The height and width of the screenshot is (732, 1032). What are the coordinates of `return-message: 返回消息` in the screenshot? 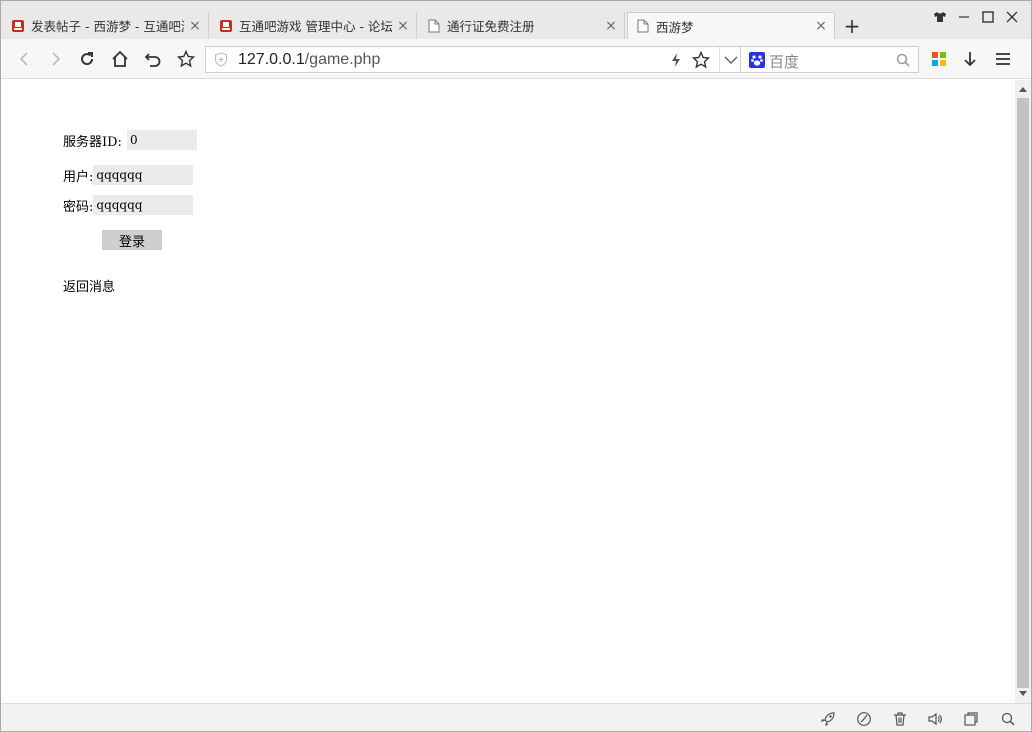 It's located at (89, 287).